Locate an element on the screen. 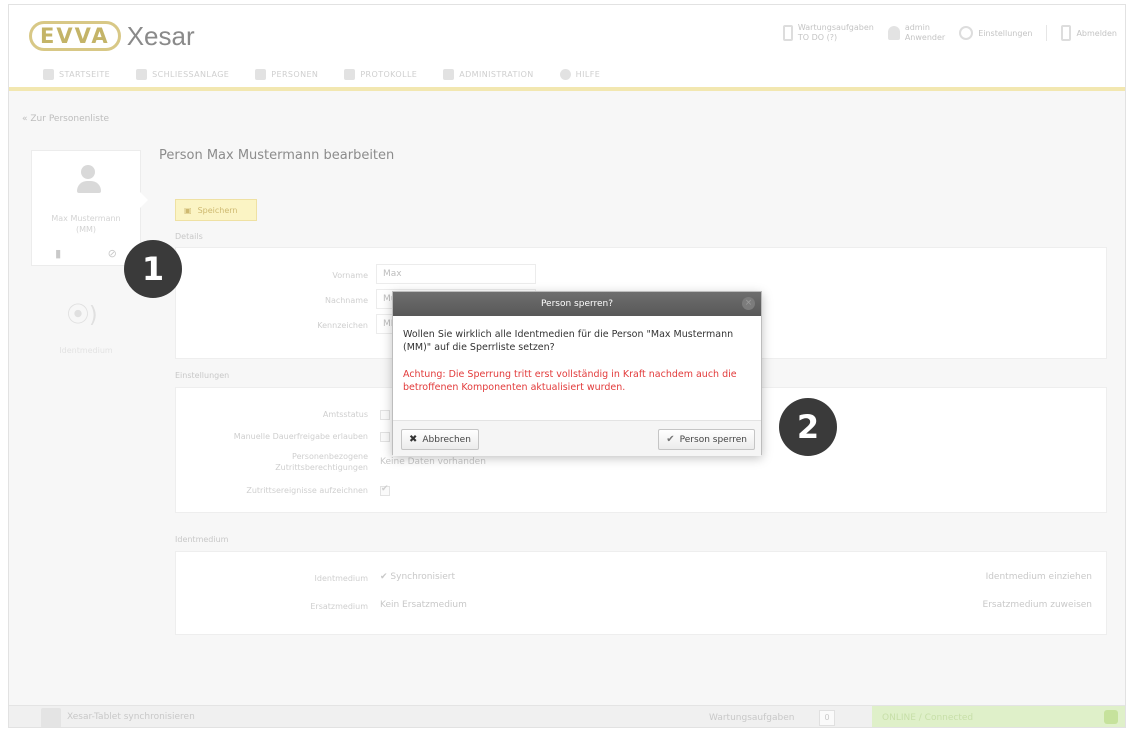 The width and height of the screenshot is (1133, 730). user-role: Anwender is located at coordinates (925, 37).